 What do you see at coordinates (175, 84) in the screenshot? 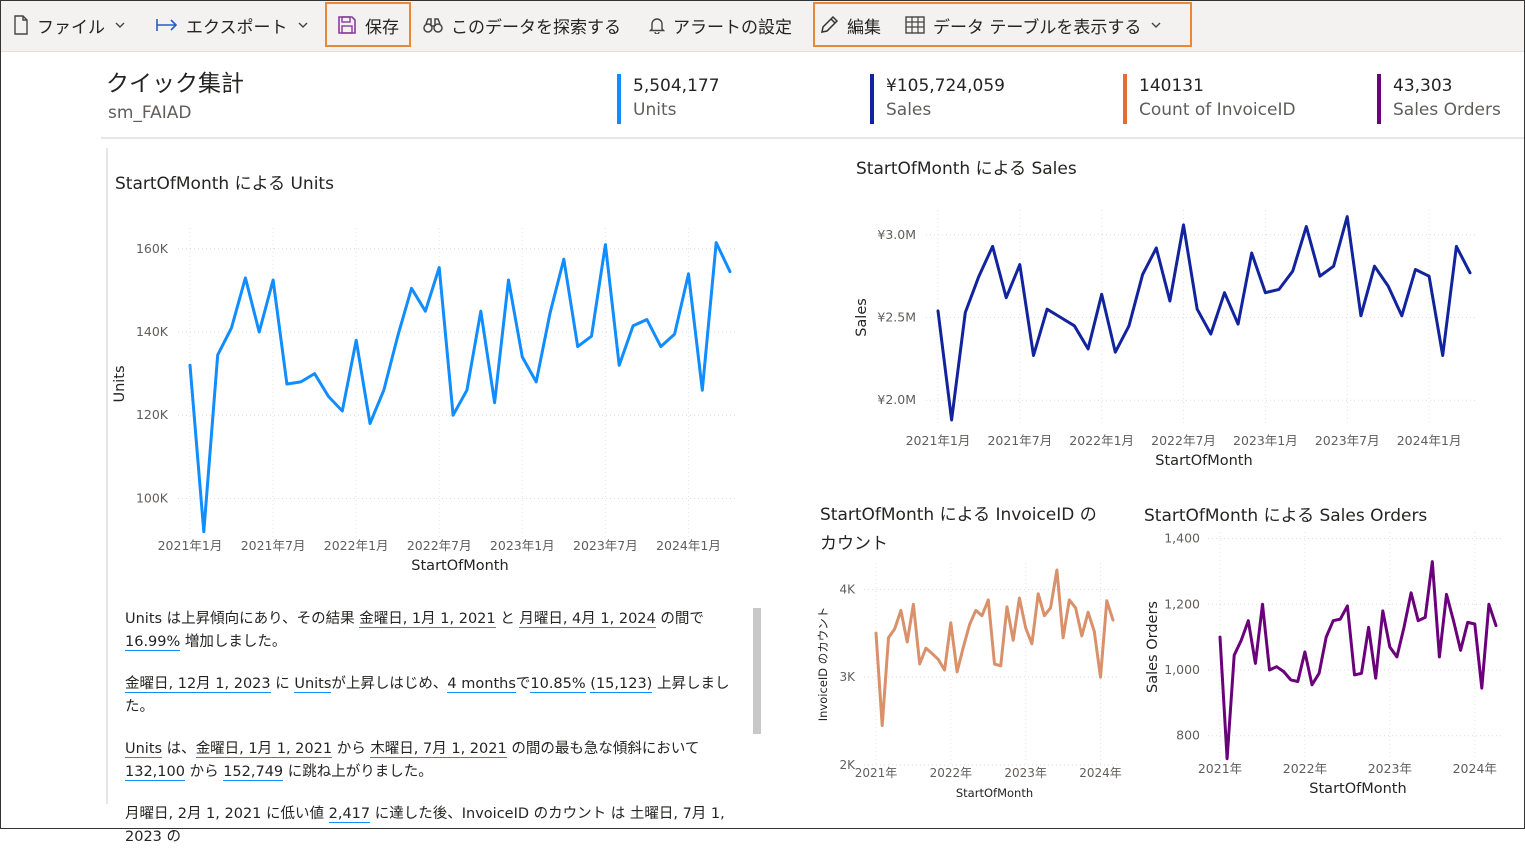
I see `page-title: クイック集計` at bounding box center [175, 84].